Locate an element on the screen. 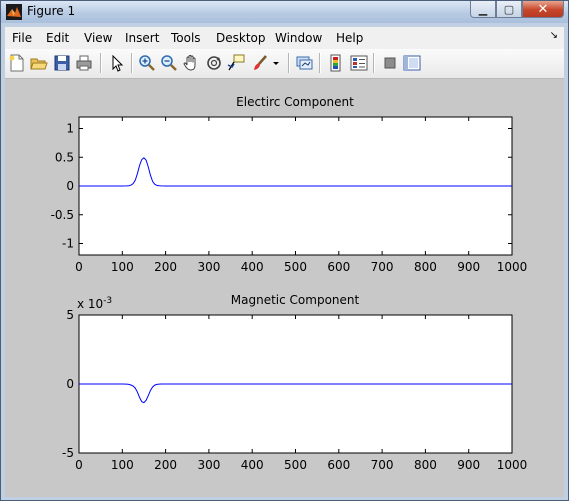 The width and height of the screenshot is (569, 501). menu-view: View is located at coordinates (98, 38).